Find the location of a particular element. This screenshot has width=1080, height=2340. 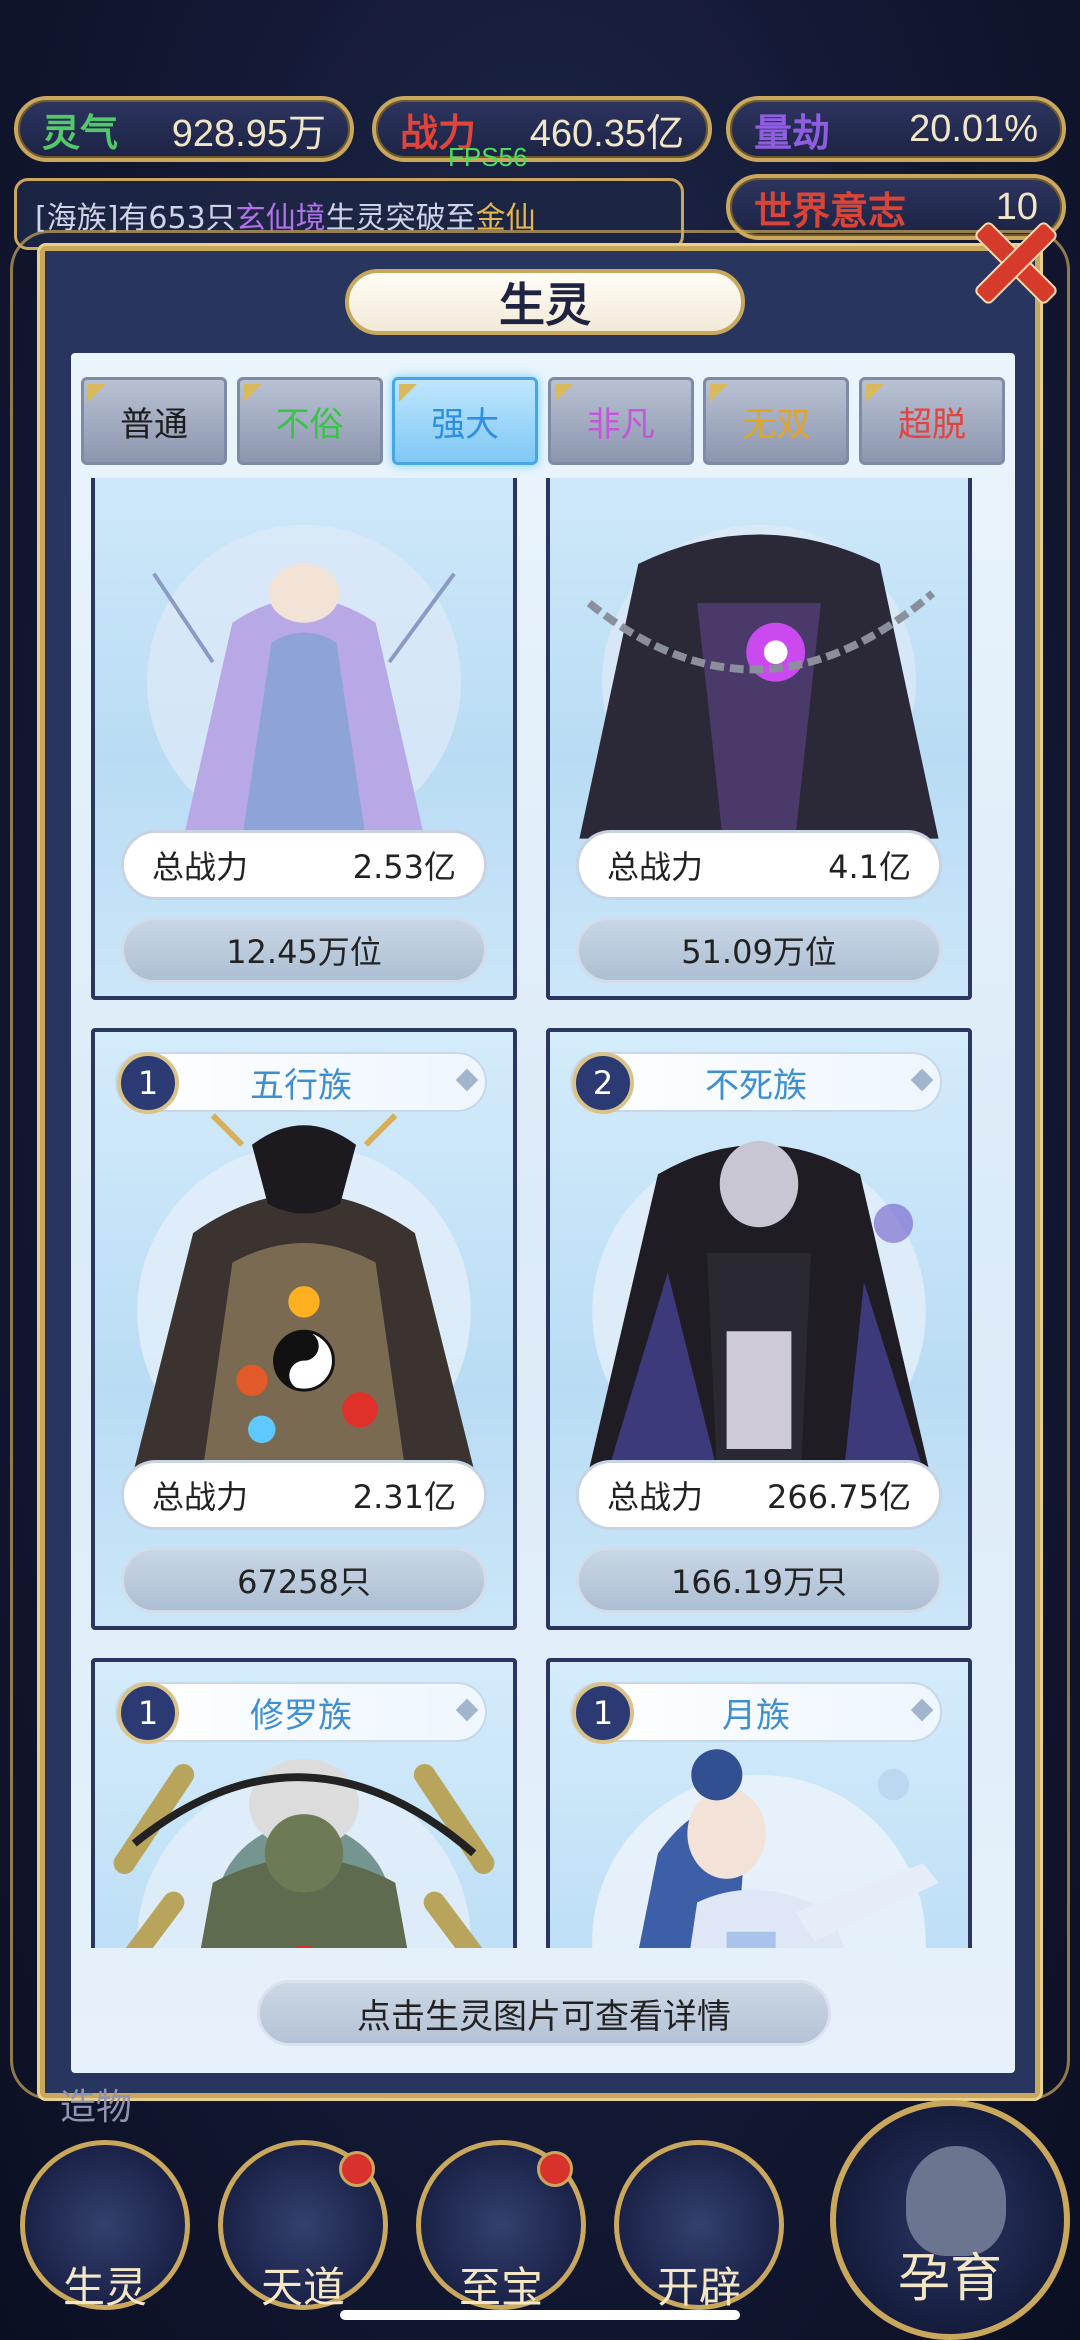

tab-chaotuo: 超脱 is located at coordinates (931, 421).